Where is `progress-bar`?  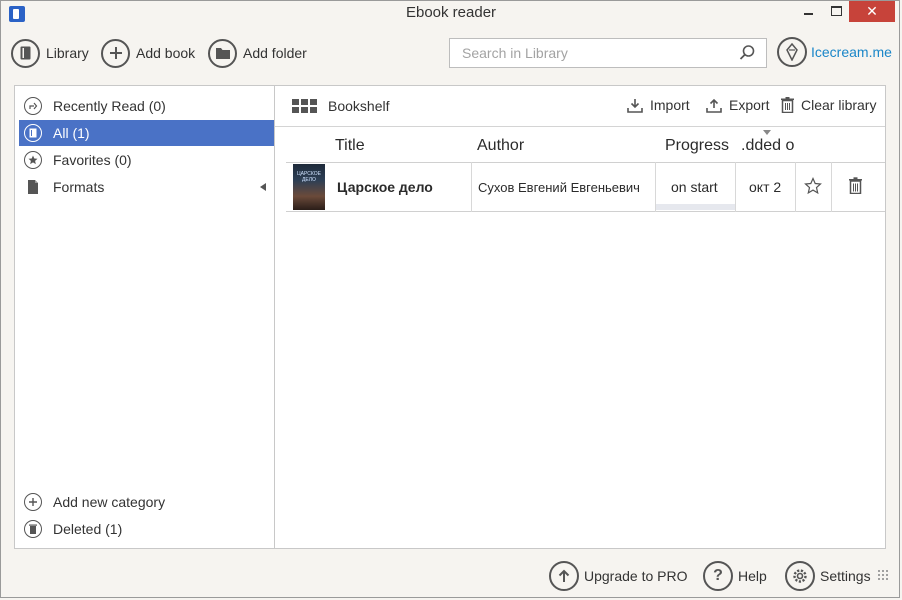 progress-bar is located at coordinates (695, 207).